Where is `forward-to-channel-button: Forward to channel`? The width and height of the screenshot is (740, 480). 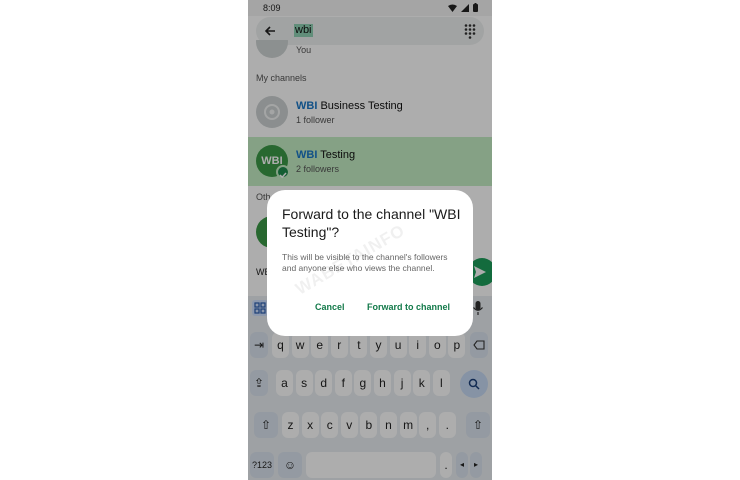
forward-to-channel-button: Forward to channel is located at coordinates (408, 307).